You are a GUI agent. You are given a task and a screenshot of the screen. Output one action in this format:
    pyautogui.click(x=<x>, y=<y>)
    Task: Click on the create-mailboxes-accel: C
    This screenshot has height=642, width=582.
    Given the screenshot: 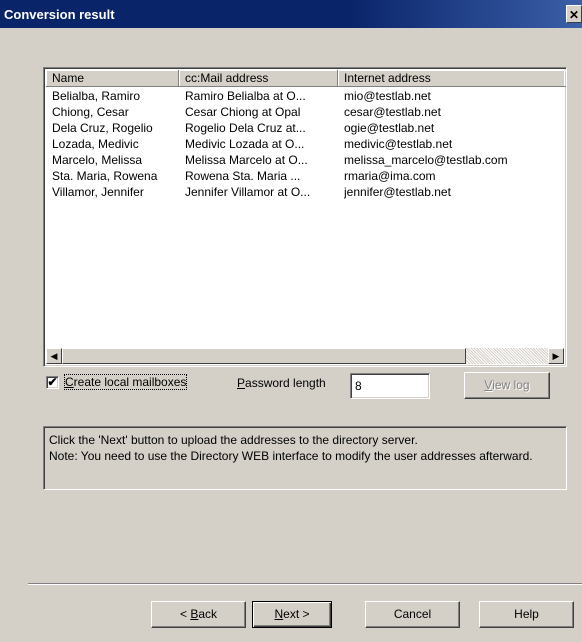 What is the action you would take?
    pyautogui.click(x=69, y=382)
    